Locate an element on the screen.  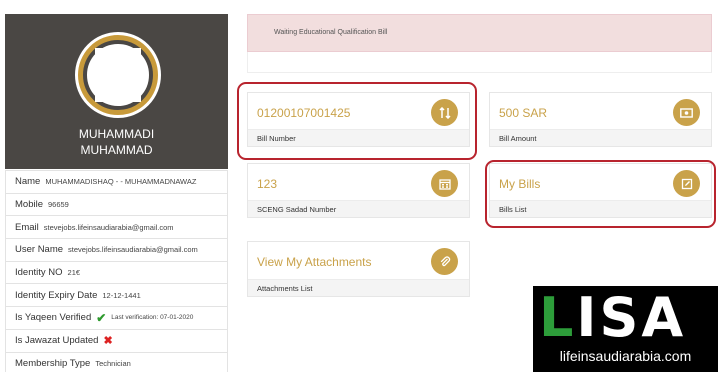
attachments-label: Attachments List is located at coordinates (285, 288).